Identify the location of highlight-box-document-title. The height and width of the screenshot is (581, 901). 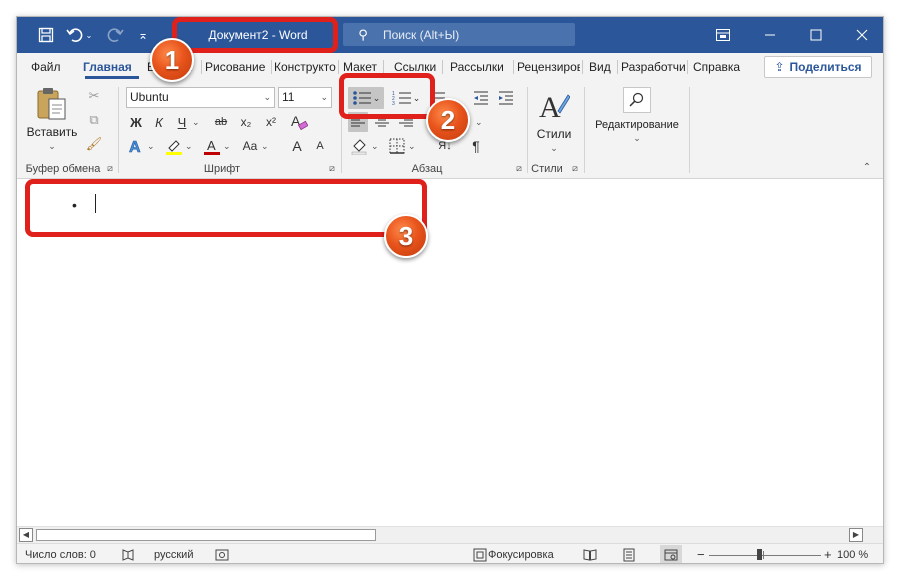
(255, 35).